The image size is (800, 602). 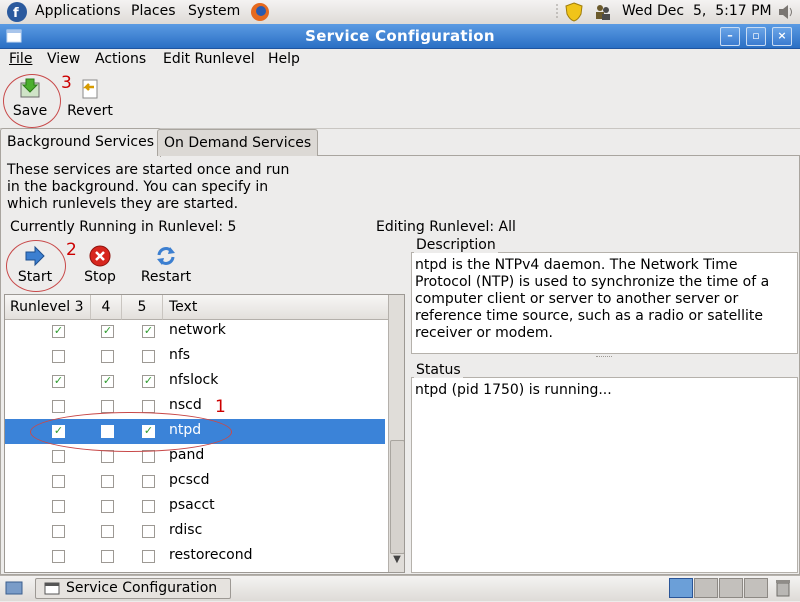 I want to click on window-title: Service Configuration, so click(x=400, y=36).